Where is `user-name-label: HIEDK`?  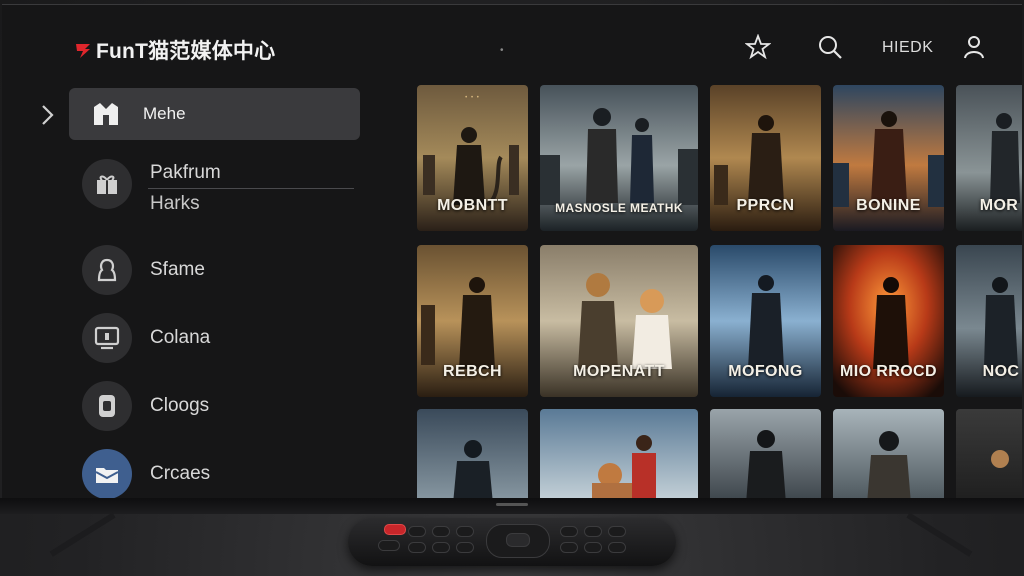 user-name-label: HIEDK is located at coordinates (907, 48).